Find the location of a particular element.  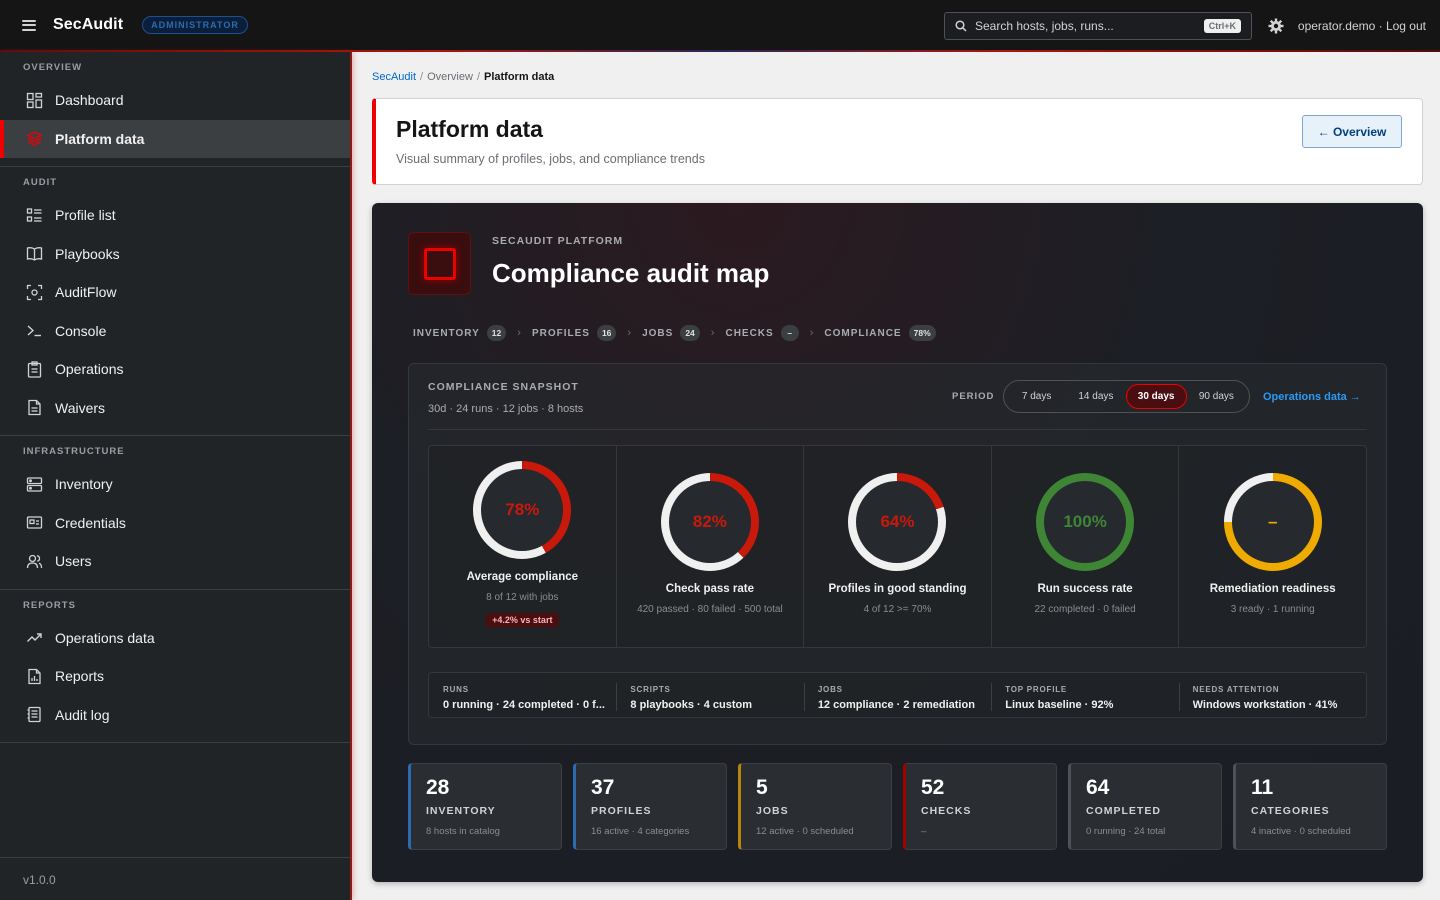

sidebar-item-label: Dashboard is located at coordinates (89, 100).